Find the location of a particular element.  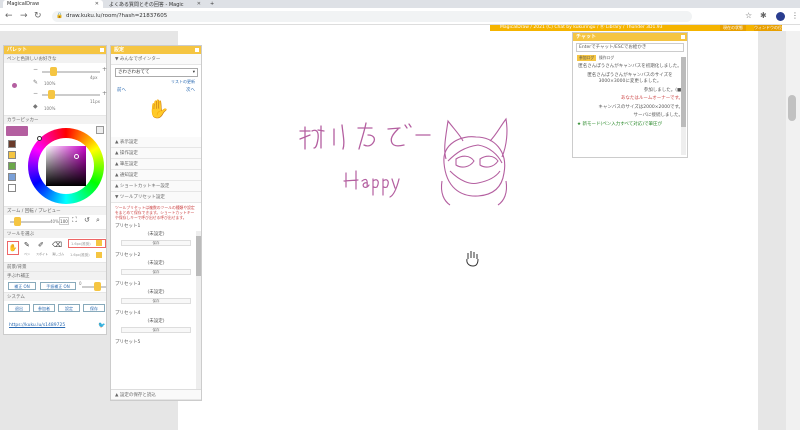

prev-link: 前へ is located at coordinates (121, 90).